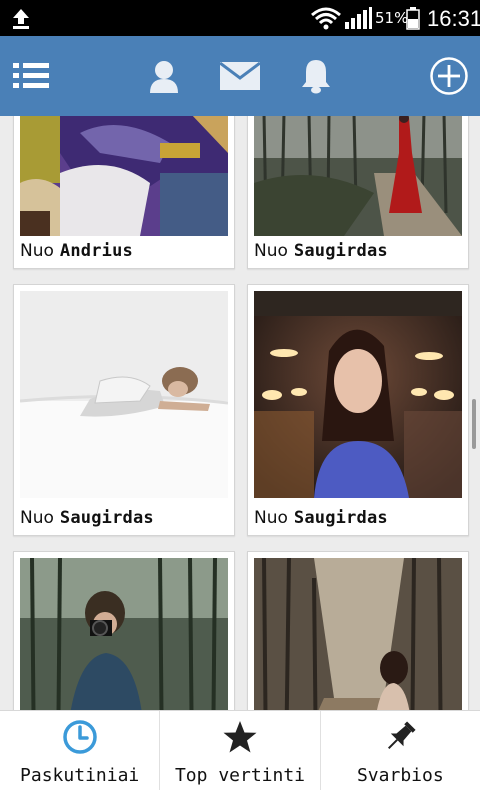 Image resolution: width=480 pixels, height=790 pixels. I want to click on upload-icon, so click(21, 19).